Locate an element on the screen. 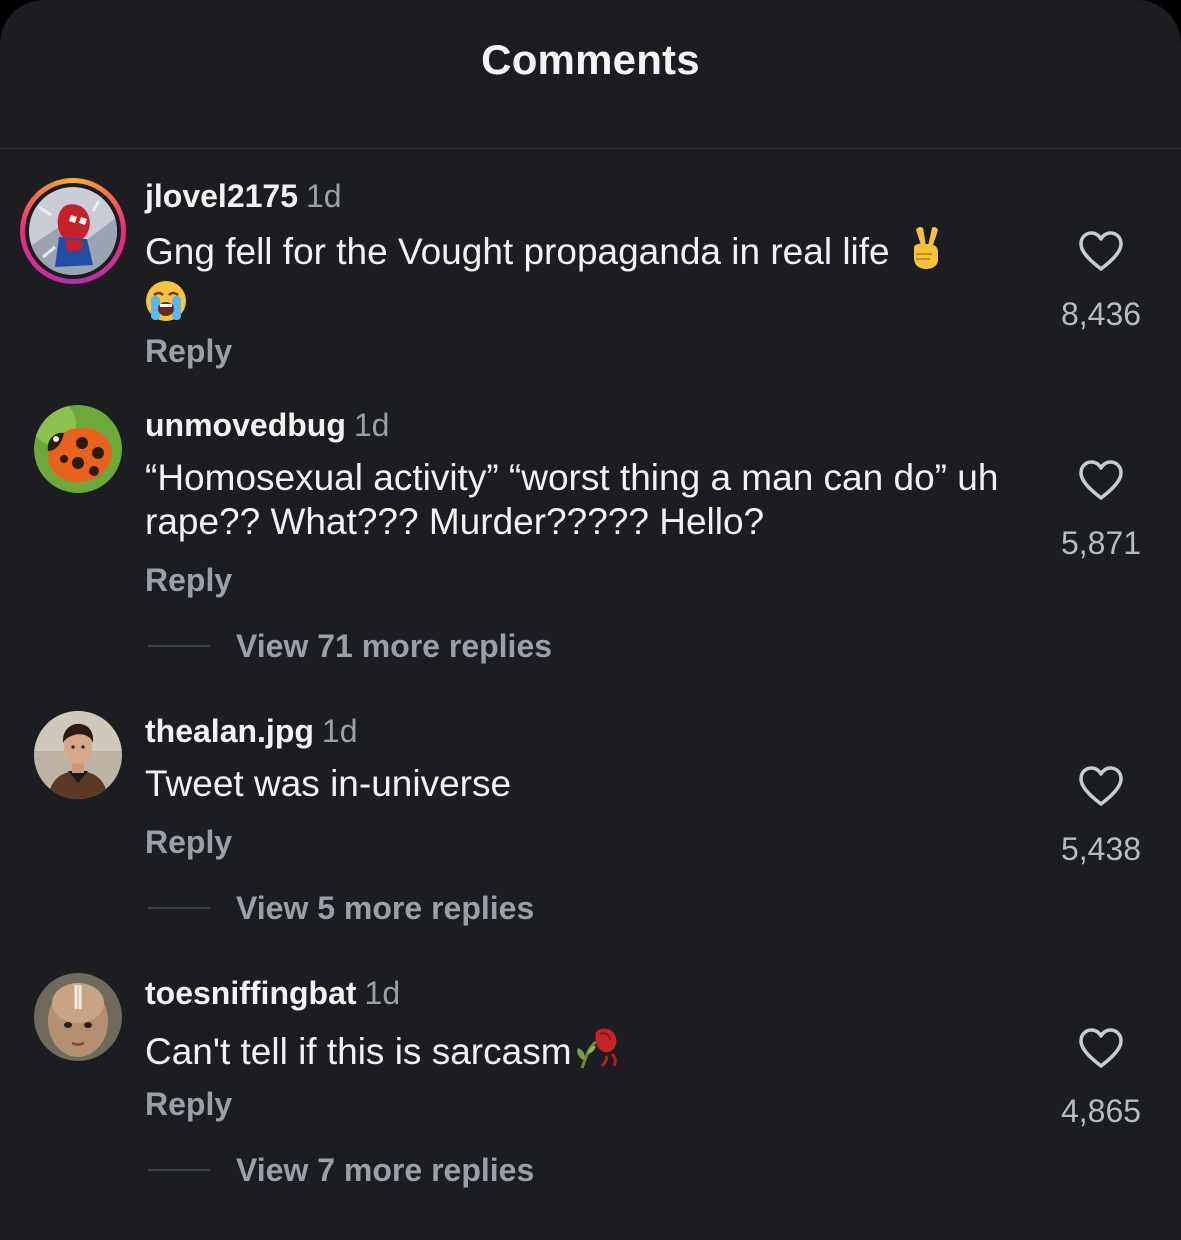 The width and height of the screenshot is (1181, 1240). loudly-crying-face-emoji is located at coordinates (166, 306).